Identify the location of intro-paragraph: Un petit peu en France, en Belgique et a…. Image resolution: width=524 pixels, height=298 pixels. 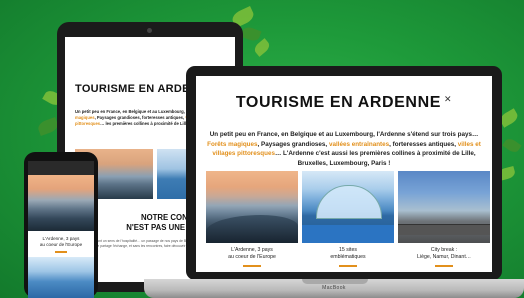
(344, 149).